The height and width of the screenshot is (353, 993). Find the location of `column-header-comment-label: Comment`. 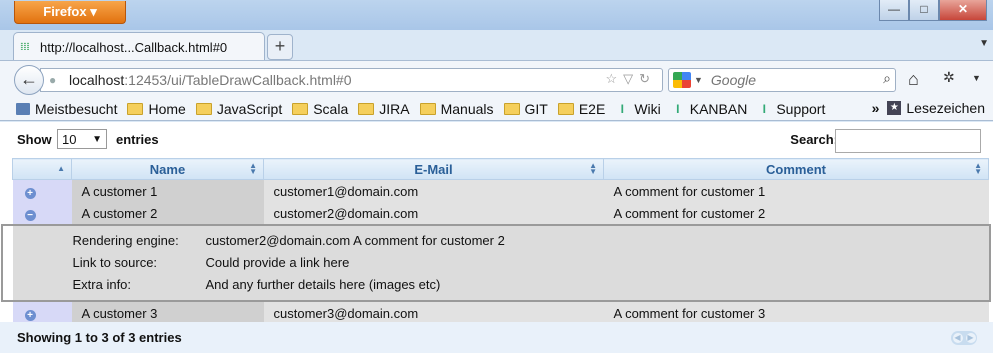

column-header-comment-label: Comment is located at coordinates (796, 169).